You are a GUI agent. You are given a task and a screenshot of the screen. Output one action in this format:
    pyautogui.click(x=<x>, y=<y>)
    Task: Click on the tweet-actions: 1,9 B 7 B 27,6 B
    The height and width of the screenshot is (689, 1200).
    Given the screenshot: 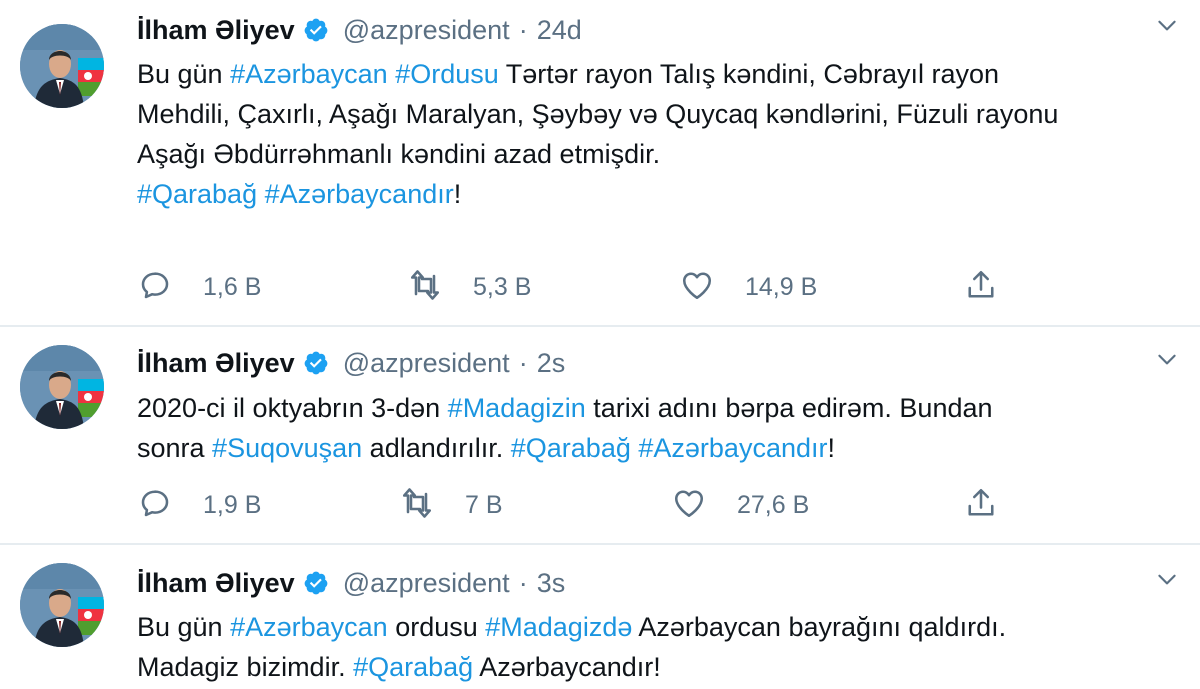 What is the action you would take?
    pyautogui.click(x=587, y=505)
    